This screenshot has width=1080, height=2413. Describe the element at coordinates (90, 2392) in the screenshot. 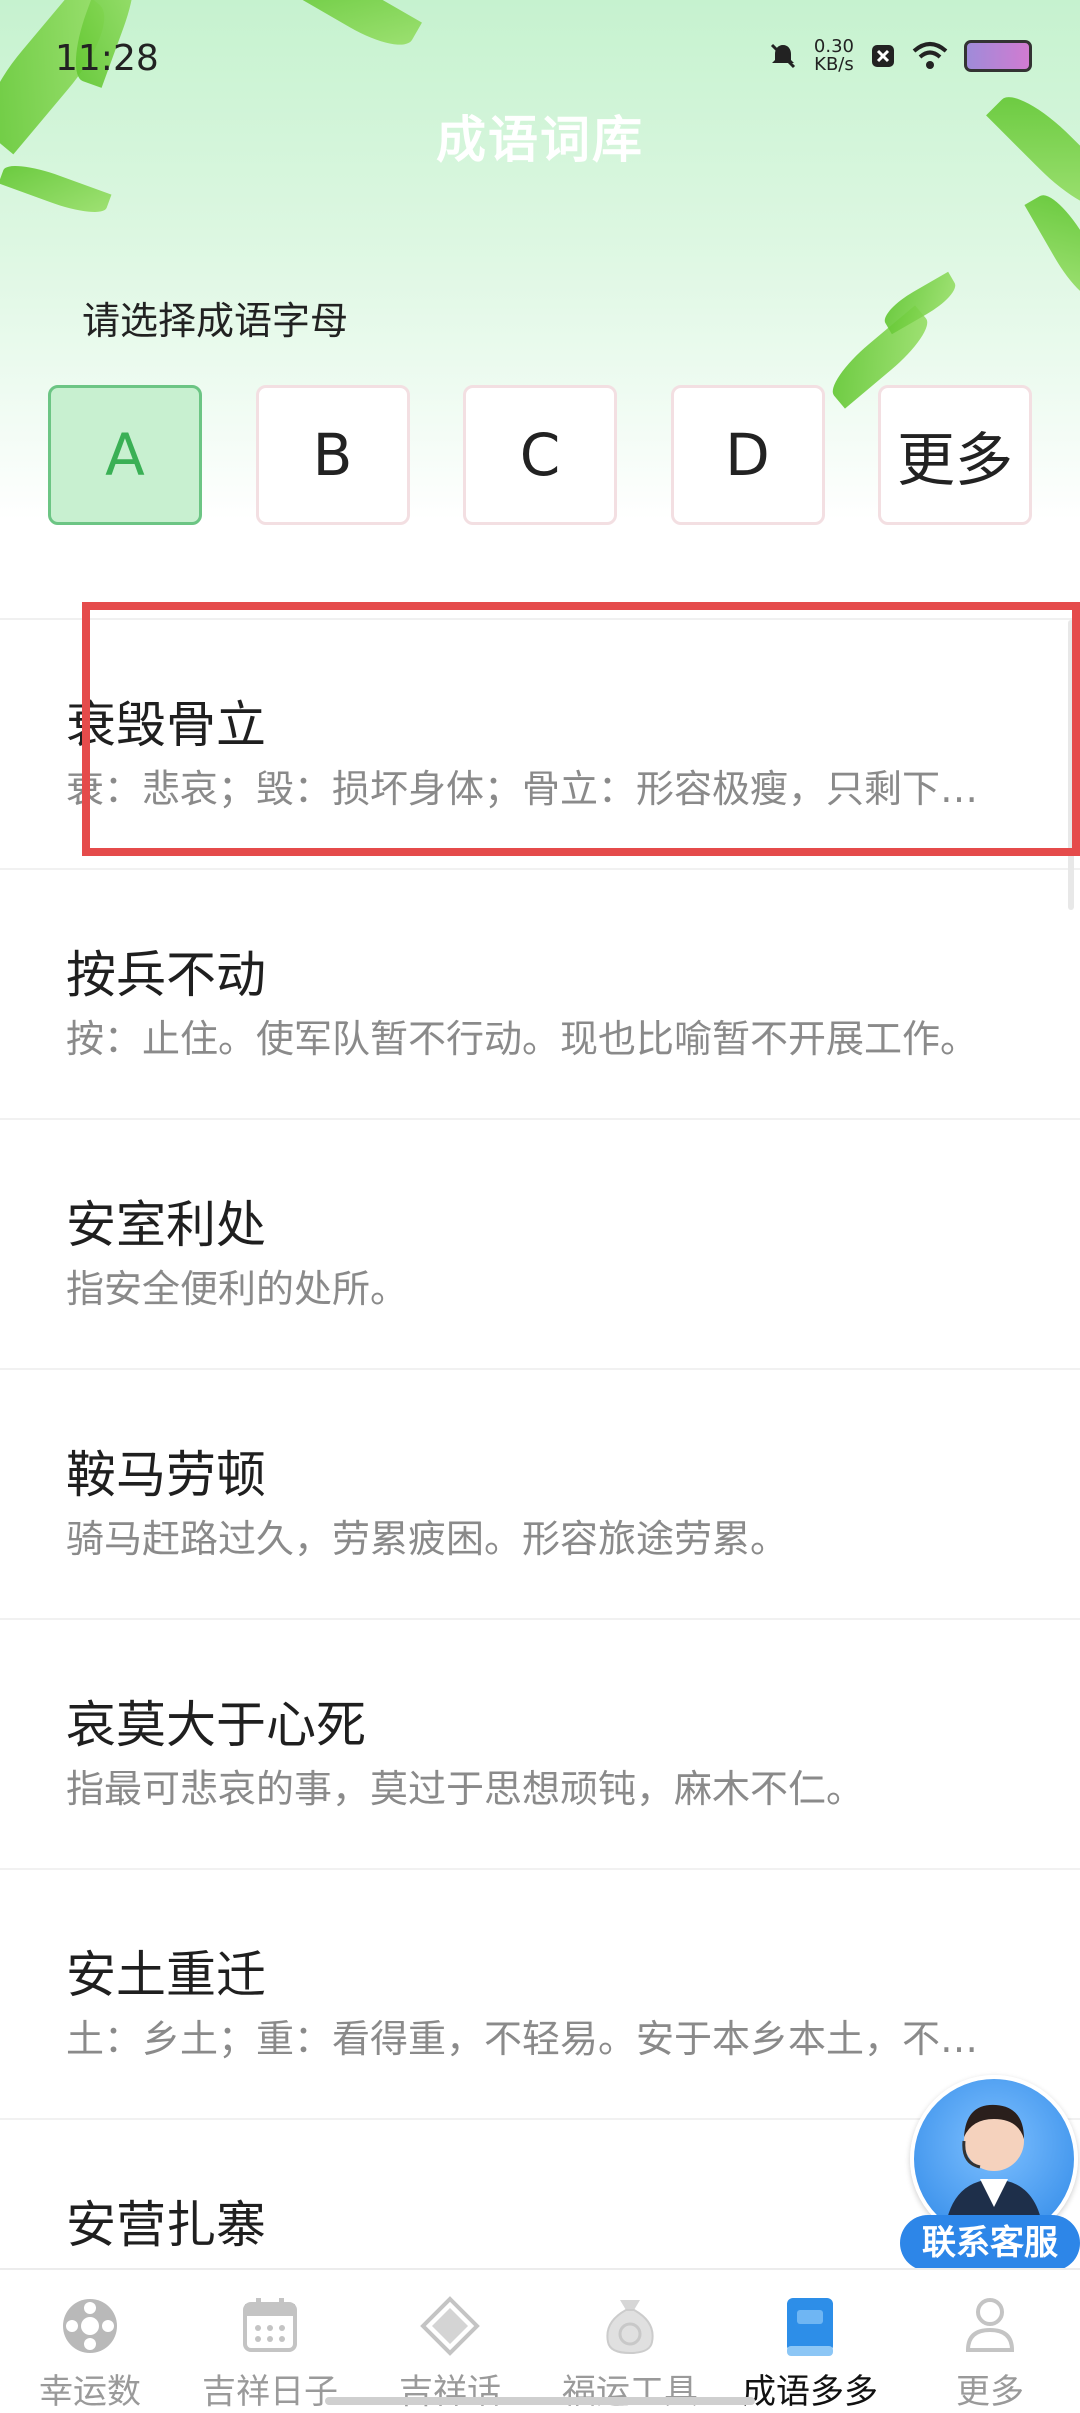

I see `tab-label: 幸运数` at that location.